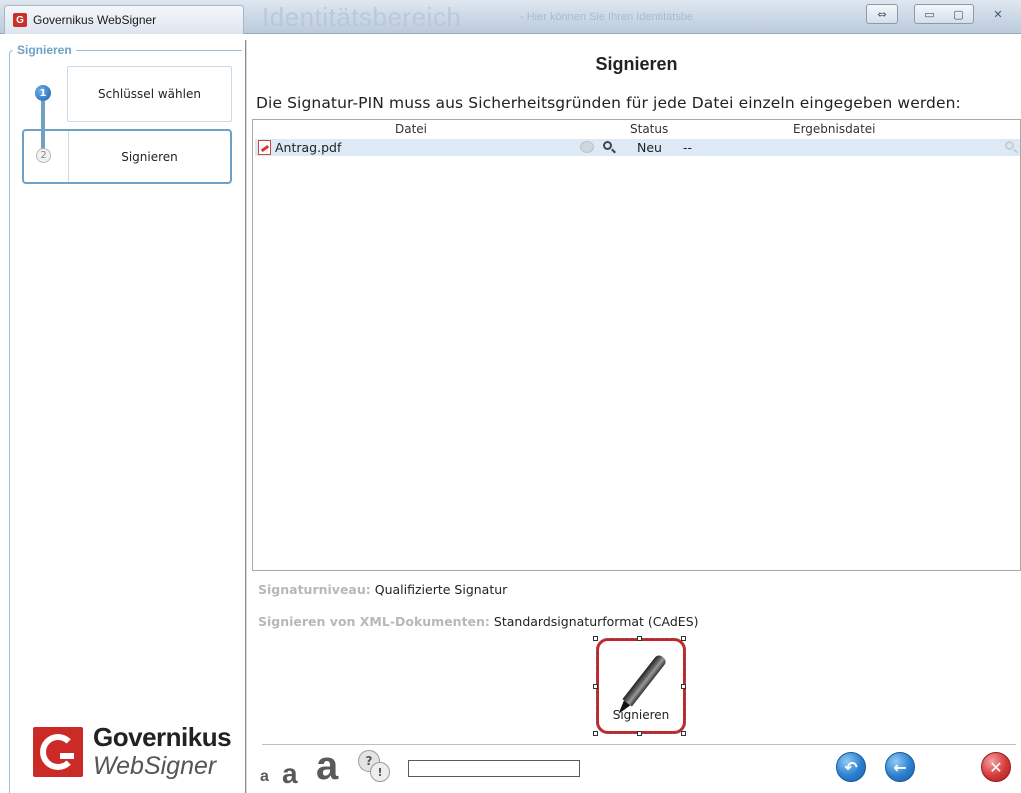 The width and height of the screenshot is (1021, 793). What do you see at coordinates (649, 129) in the screenshot?
I see `column-header-status: Status` at bounding box center [649, 129].